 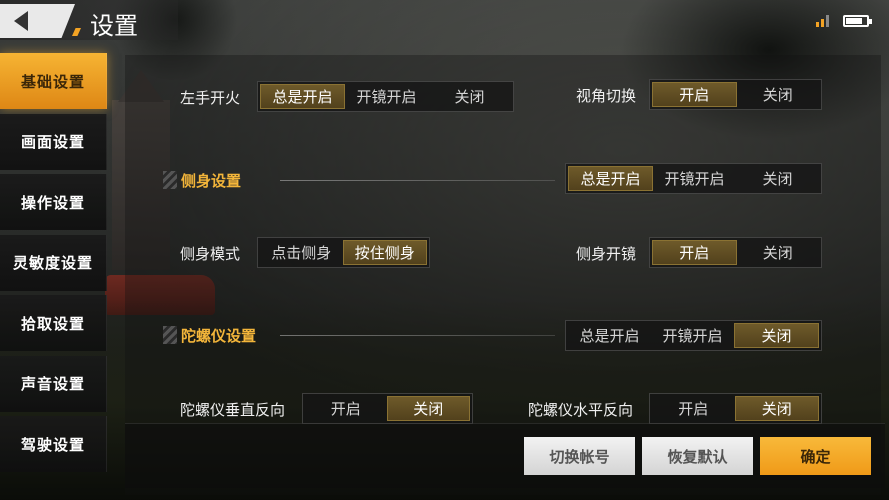 I want to click on restore-default-button: 恢复默认, so click(x=697, y=456).